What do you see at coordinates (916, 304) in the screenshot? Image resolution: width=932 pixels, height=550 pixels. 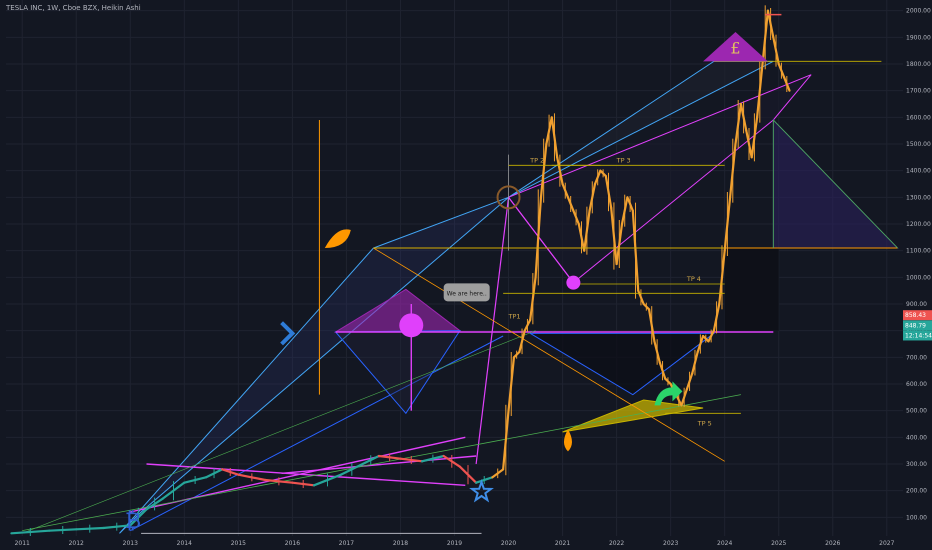 I see `y-tick-label: 900.00` at bounding box center [916, 304].